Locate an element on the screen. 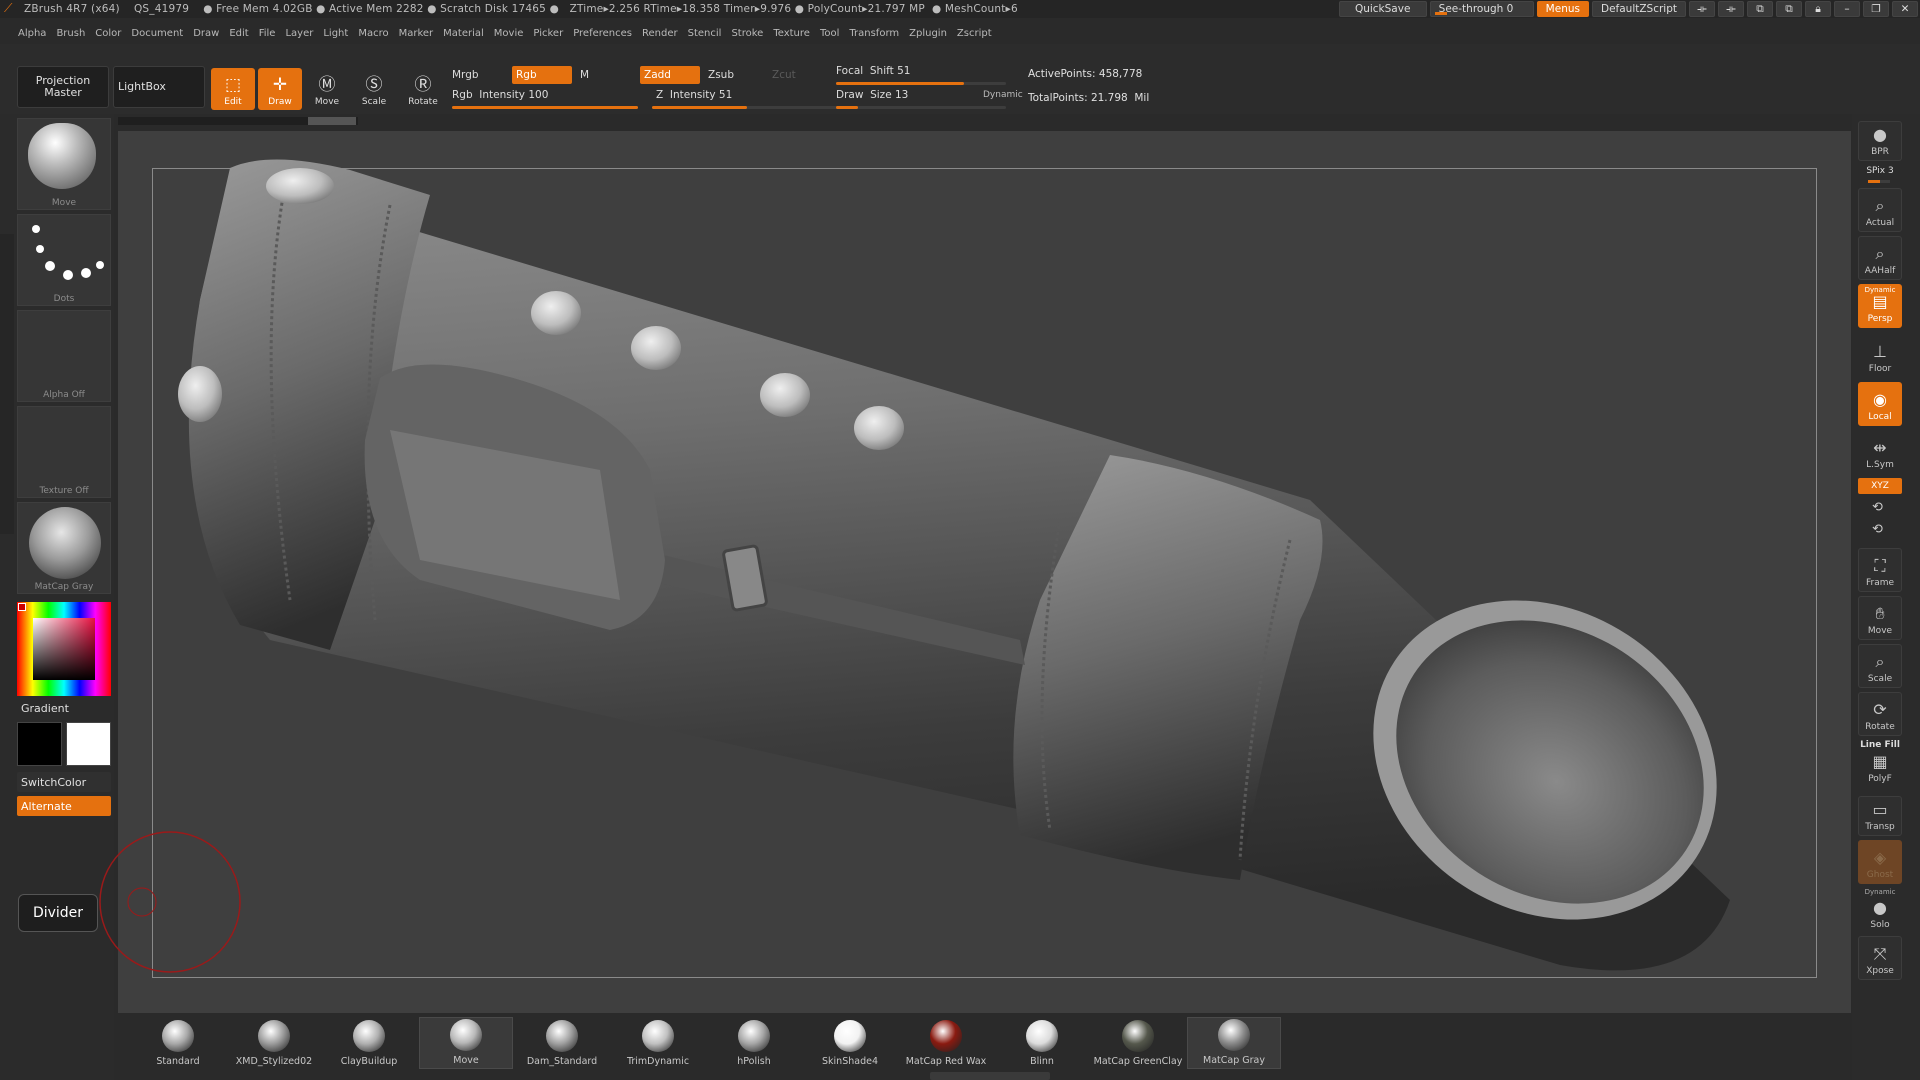 The width and height of the screenshot is (1920, 1080). menu-movie: Movie is located at coordinates (509, 33).